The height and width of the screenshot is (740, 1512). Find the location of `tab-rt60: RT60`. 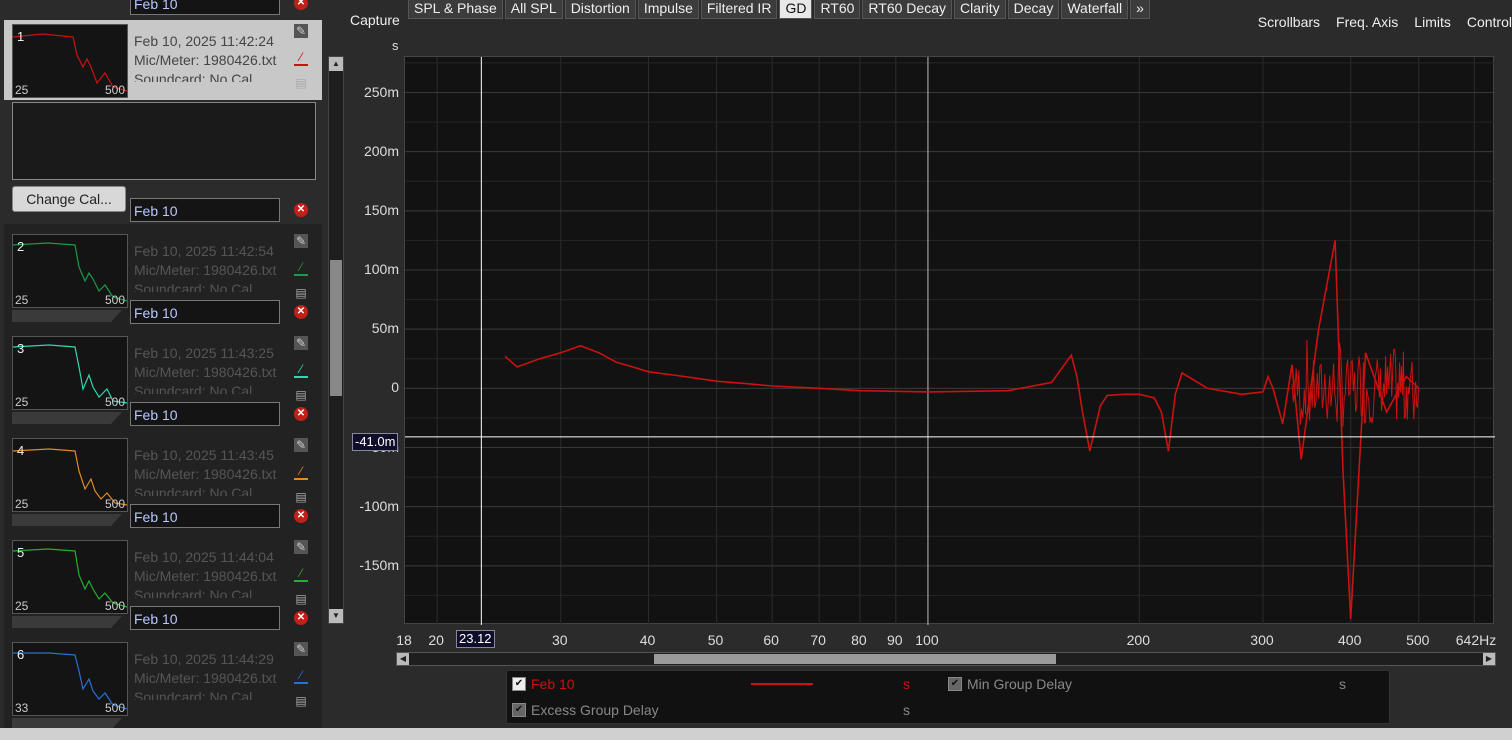

tab-rt60: RT60 is located at coordinates (837, 9).